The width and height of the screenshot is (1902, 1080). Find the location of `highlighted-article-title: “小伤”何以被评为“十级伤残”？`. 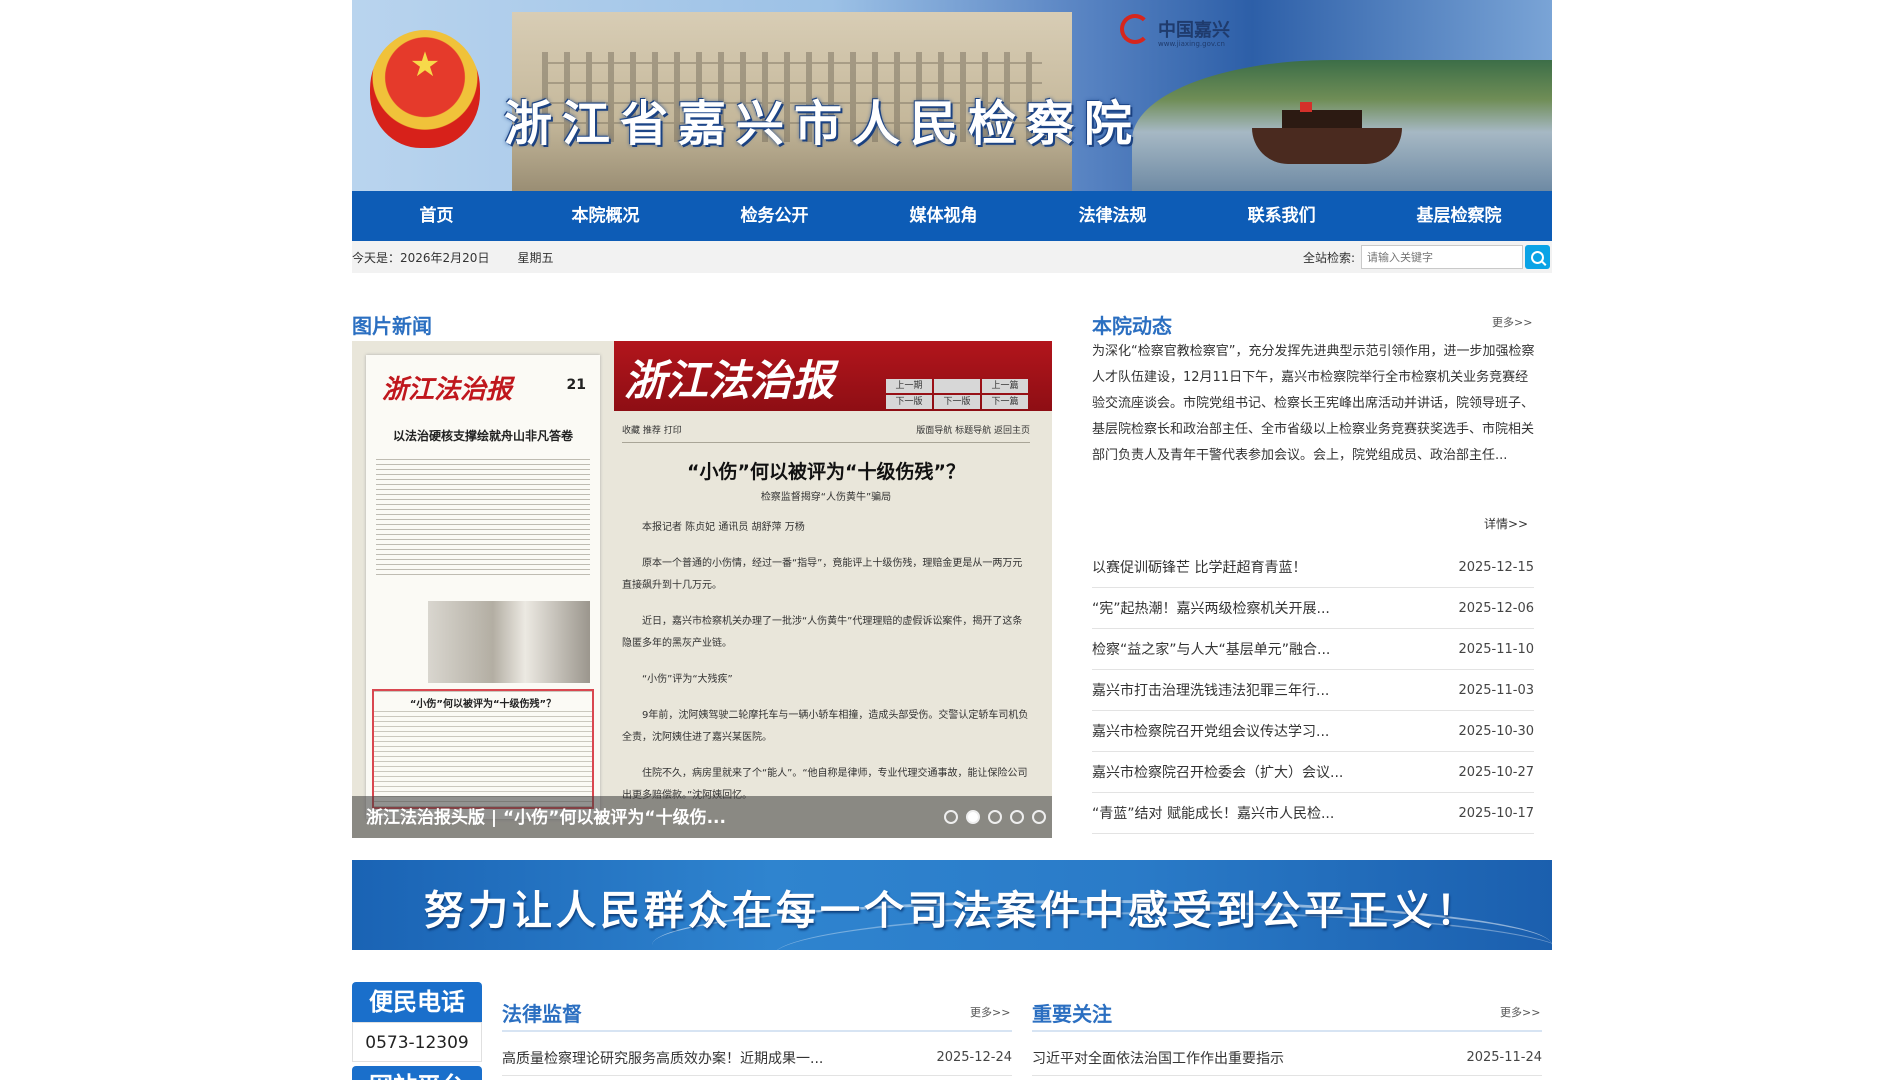

highlighted-article-title: “小伤”何以被评为“十级伤残”？ is located at coordinates (483, 702).